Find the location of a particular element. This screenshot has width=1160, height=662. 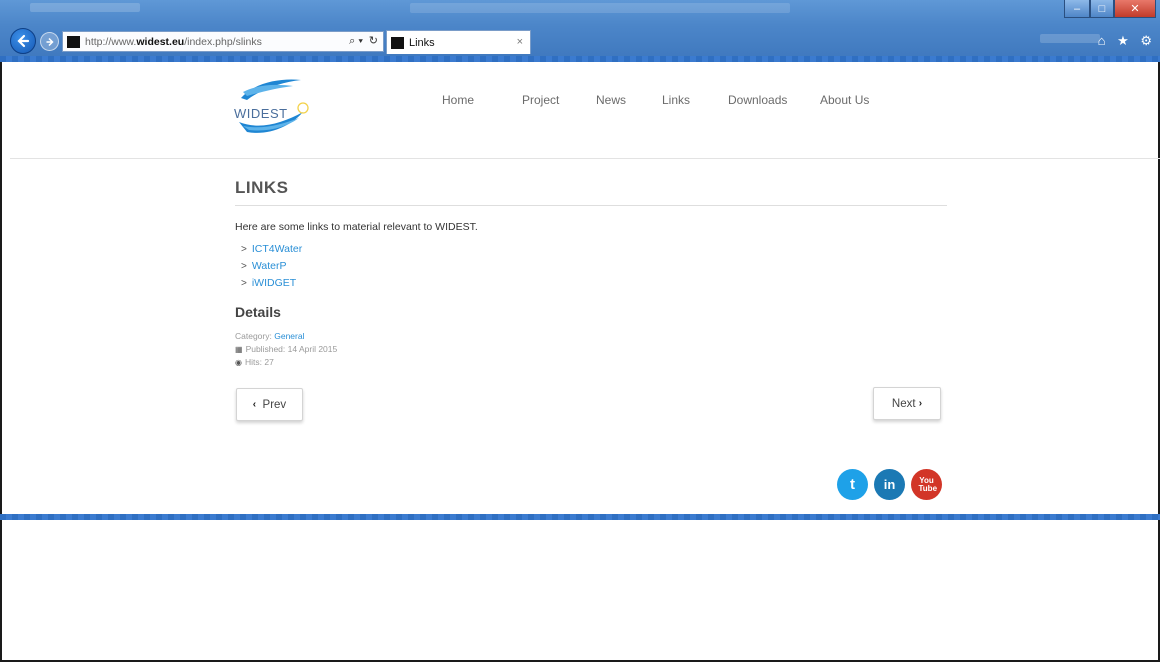

published-row: ▦ Published: 14 April 2015 is located at coordinates (591, 349).